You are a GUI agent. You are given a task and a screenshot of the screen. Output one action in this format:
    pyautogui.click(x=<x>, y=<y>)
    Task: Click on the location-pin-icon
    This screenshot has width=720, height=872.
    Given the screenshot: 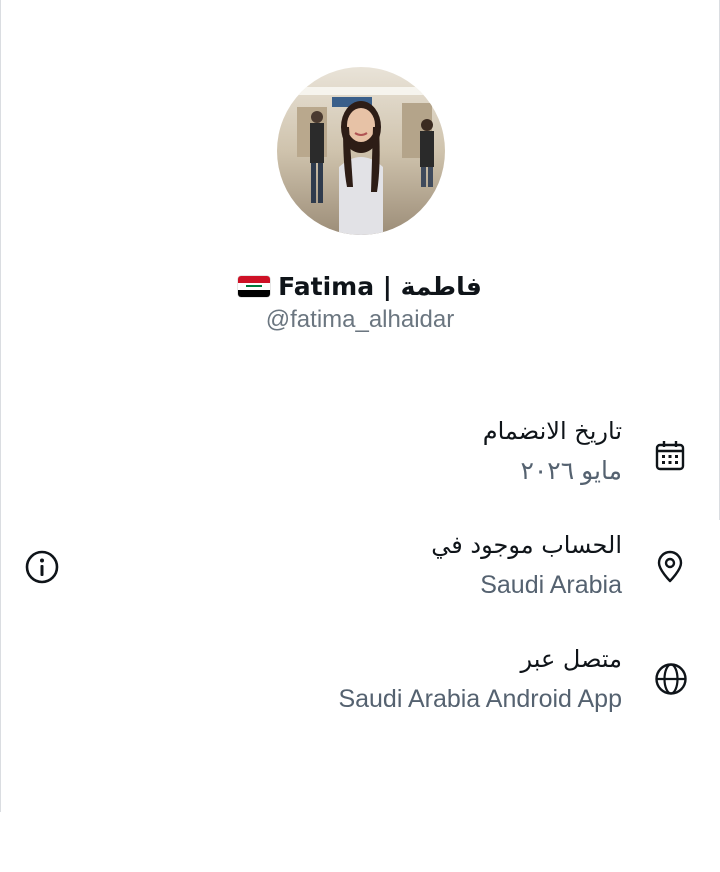 What is the action you would take?
    pyautogui.click(x=670, y=567)
    